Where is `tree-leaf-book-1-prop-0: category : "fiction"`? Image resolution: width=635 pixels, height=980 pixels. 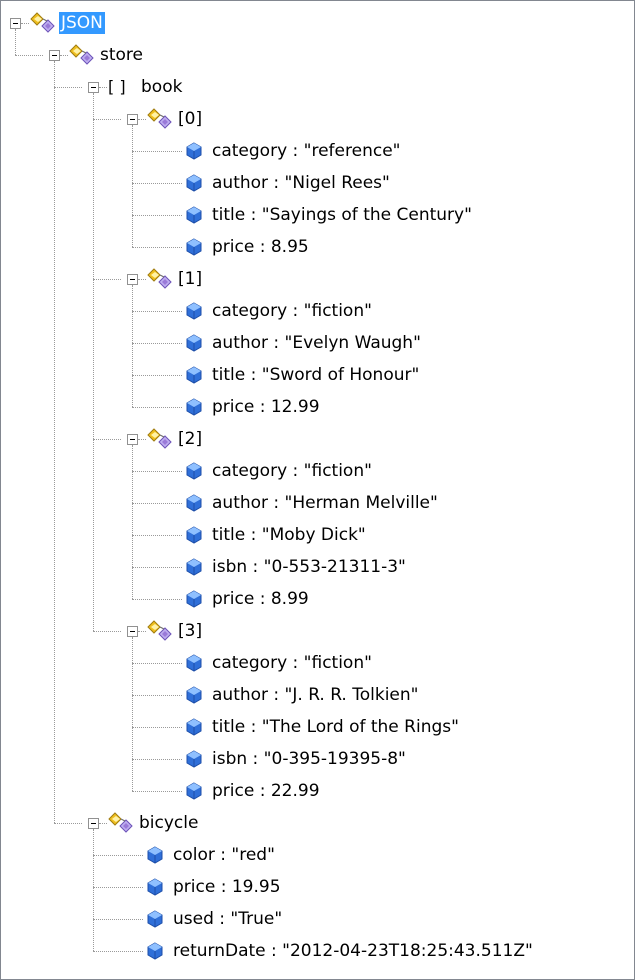 tree-leaf-book-1-prop-0: category : "fiction" is located at coordinates (292, 311).